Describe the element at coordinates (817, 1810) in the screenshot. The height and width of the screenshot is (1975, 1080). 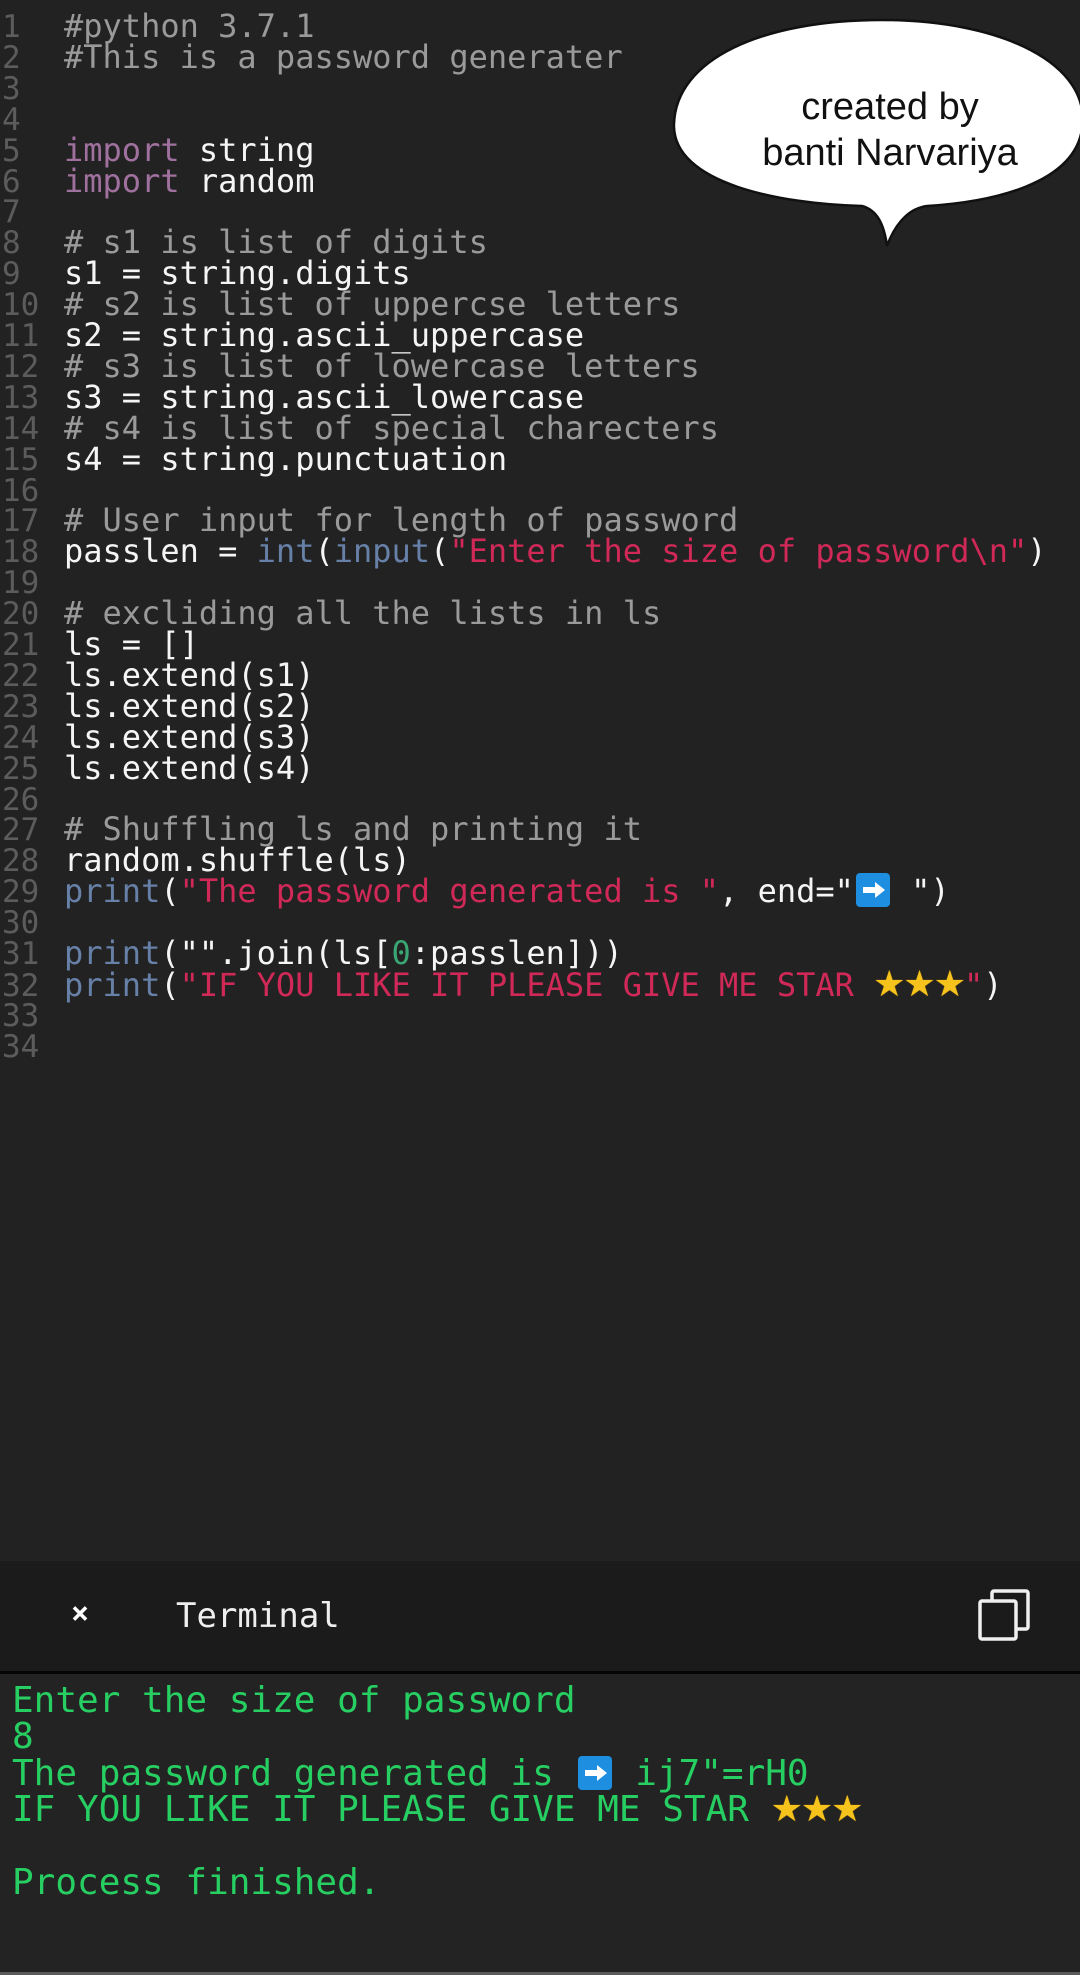
I see `star-icons: ★★★` at that location.